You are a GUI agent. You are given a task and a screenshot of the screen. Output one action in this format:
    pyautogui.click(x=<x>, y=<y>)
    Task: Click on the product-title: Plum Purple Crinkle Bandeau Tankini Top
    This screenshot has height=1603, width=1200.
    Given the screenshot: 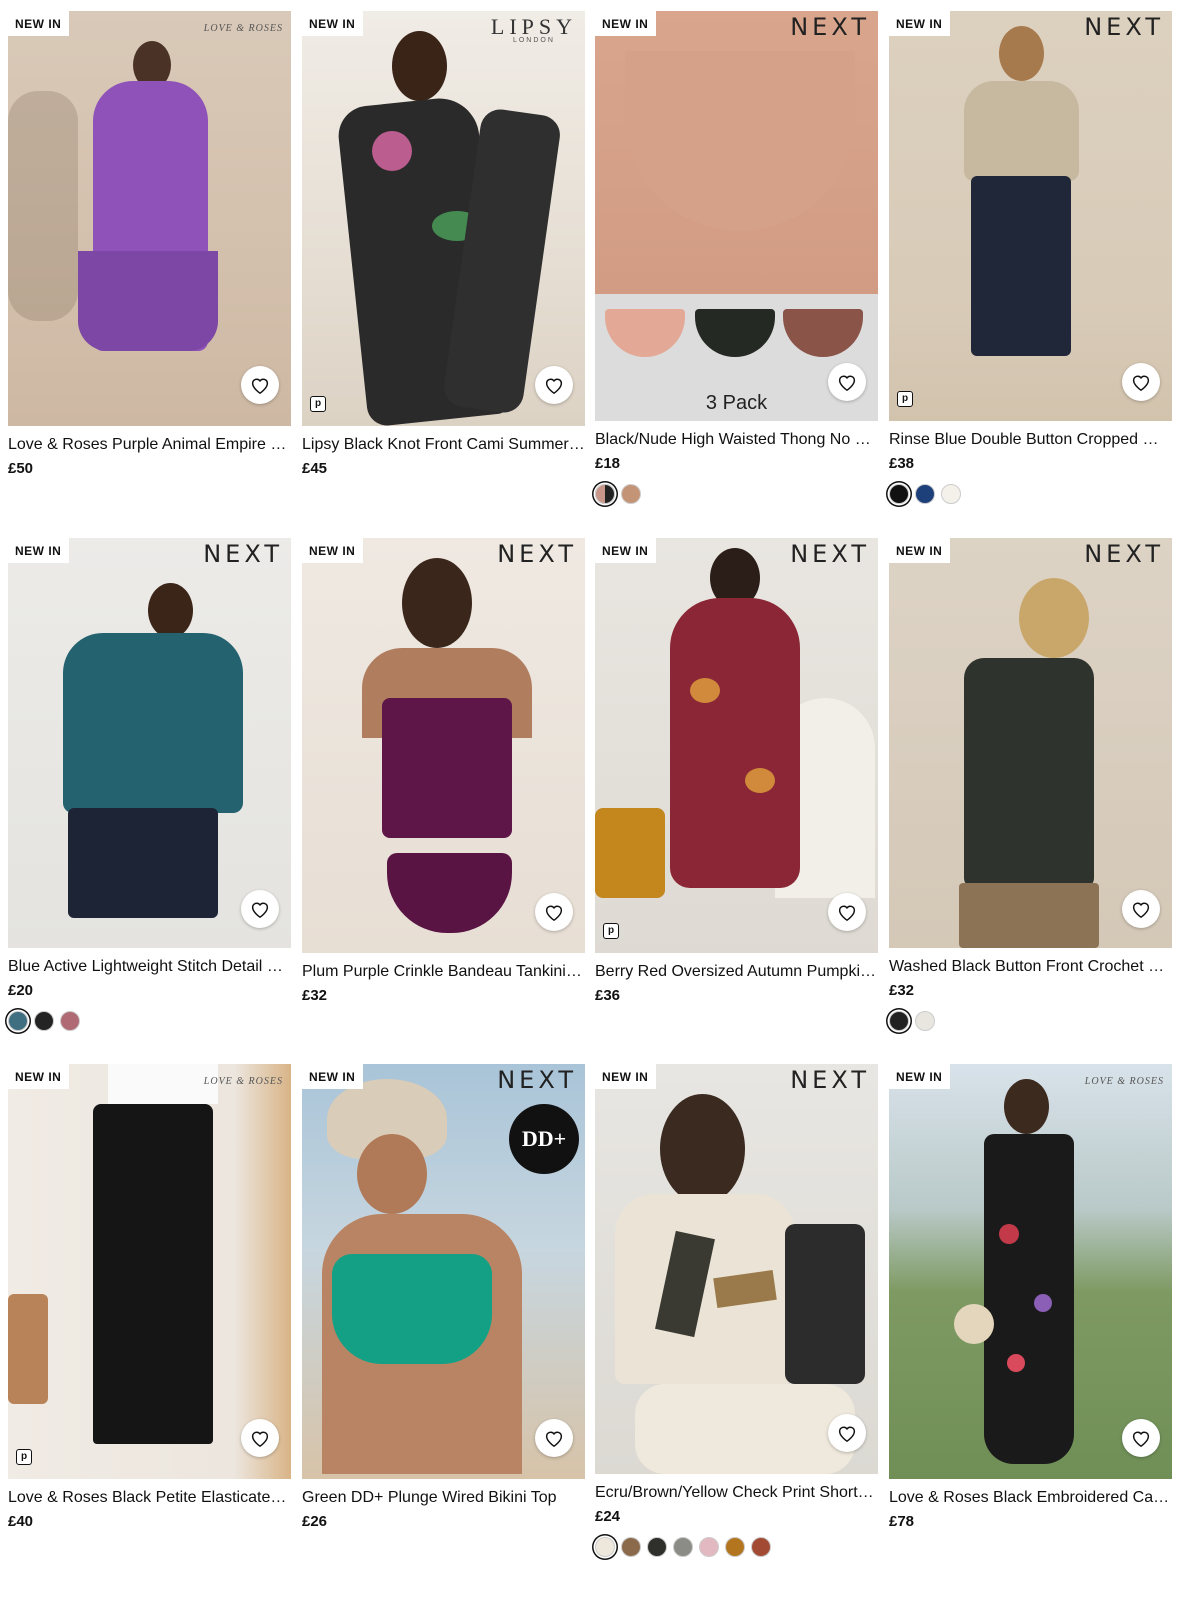 What is the action you would take?
    pyautogui.click(x=443, y=972)
    